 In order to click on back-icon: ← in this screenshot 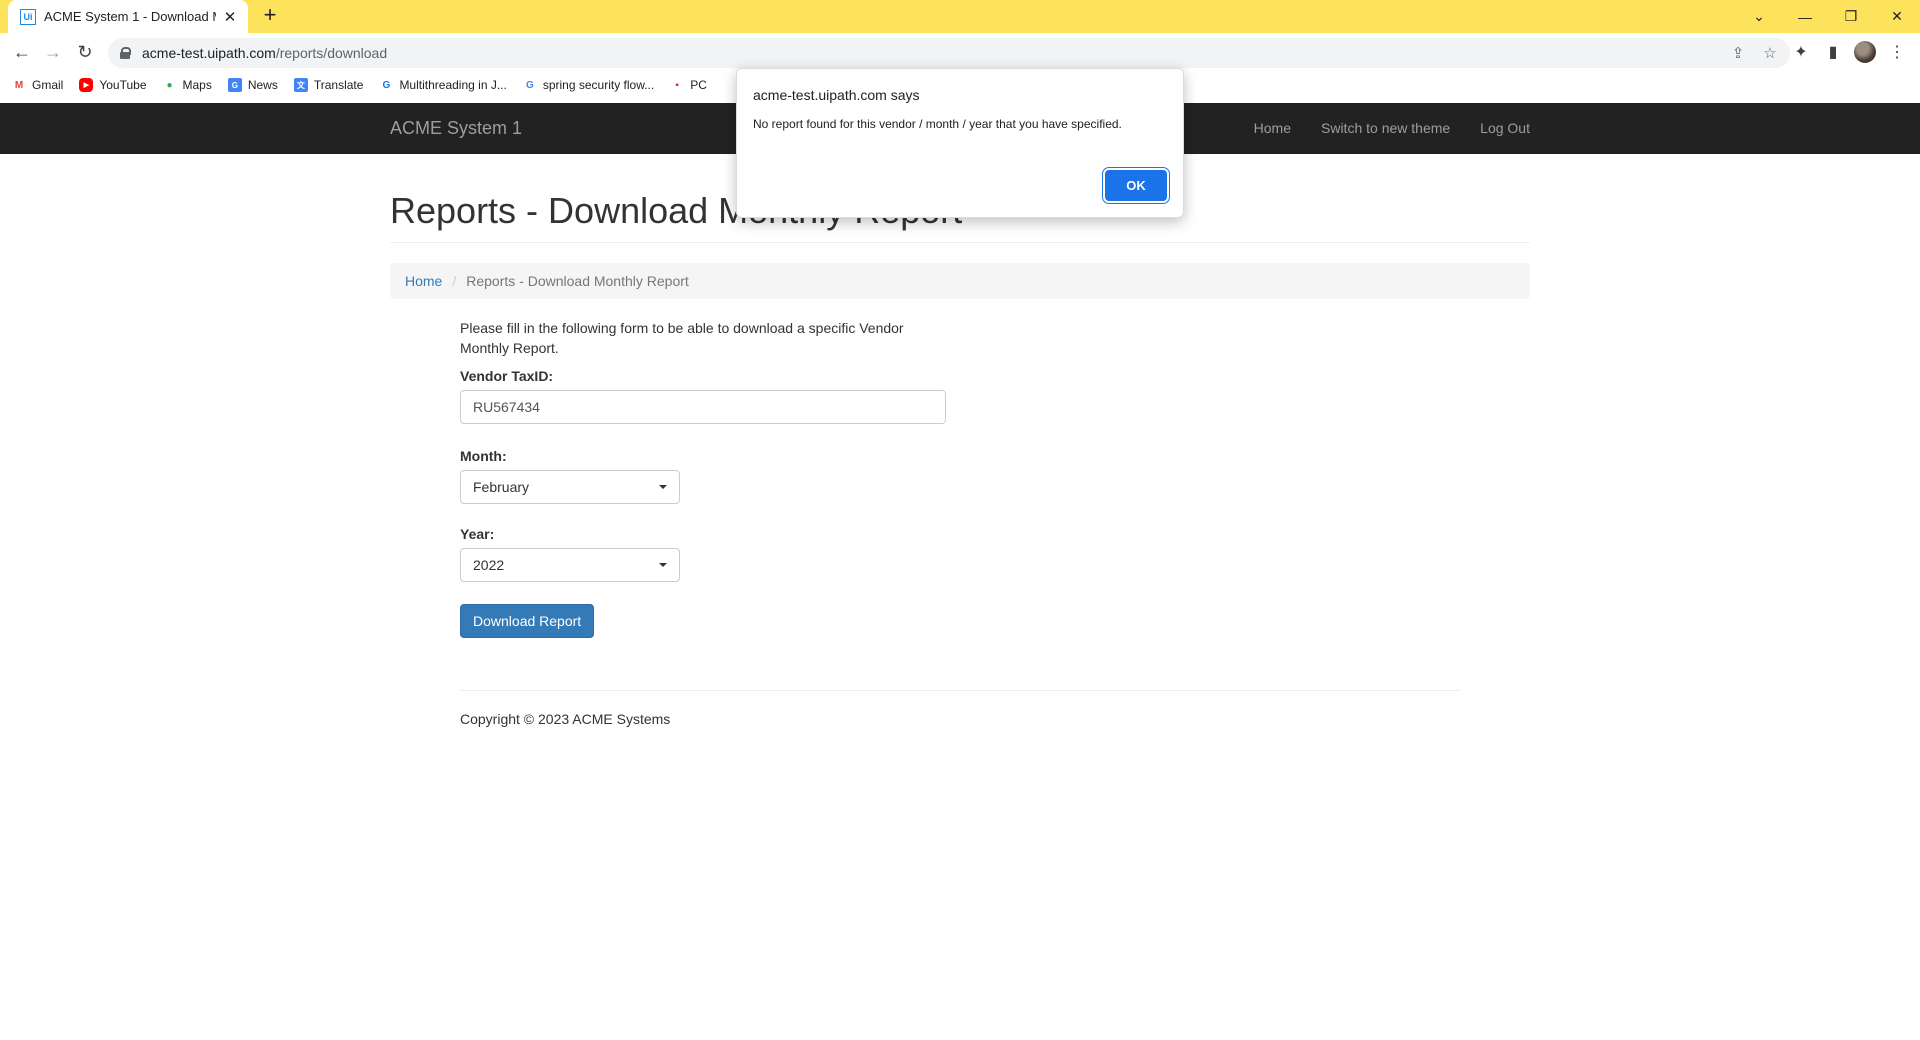, I will do `click(22, 52)`.